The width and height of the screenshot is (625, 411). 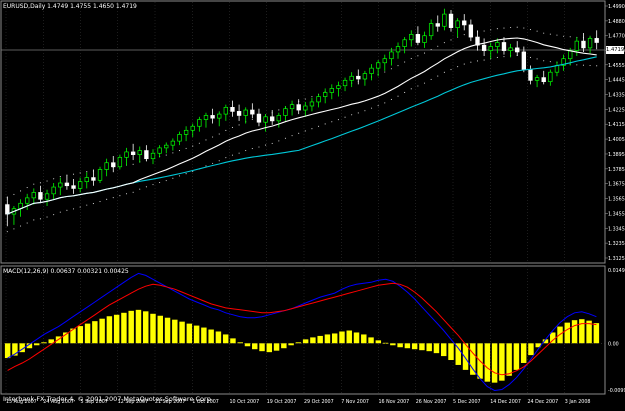 I want to click on price-axis-label: 1.3675, so click(x=616, y=185).